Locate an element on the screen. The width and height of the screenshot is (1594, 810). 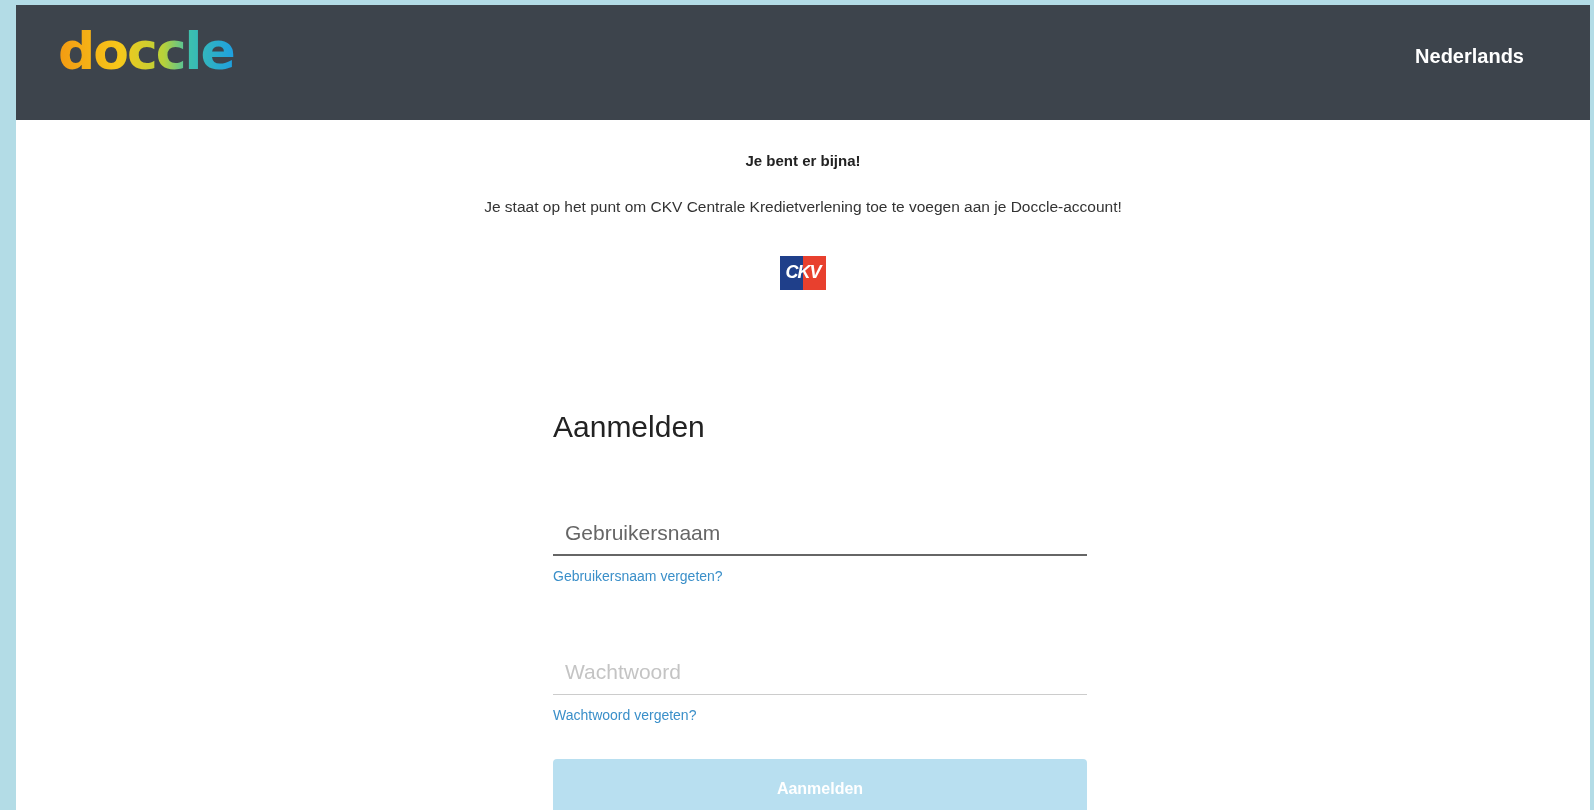
forgot-link: Gebruikersnaam vergeten? is located at coordinates (638, 577).